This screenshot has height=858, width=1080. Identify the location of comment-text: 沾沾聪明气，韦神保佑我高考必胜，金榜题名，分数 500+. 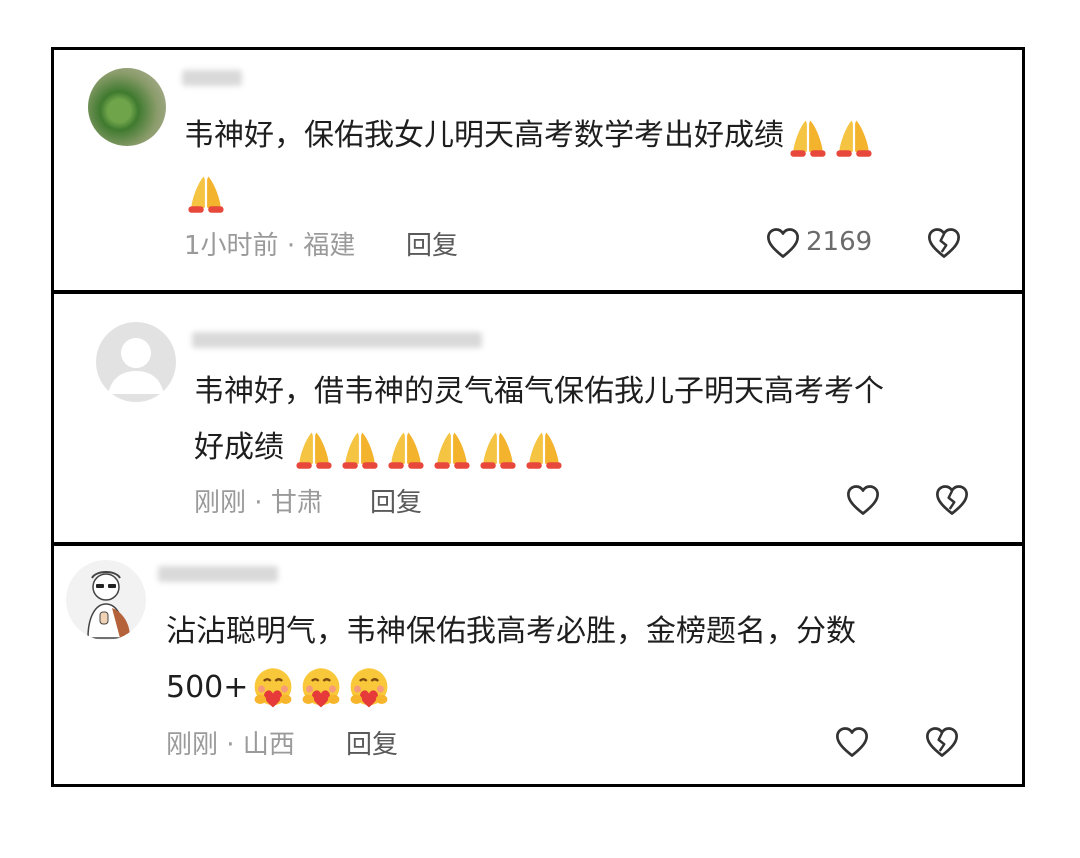
(511, 660).